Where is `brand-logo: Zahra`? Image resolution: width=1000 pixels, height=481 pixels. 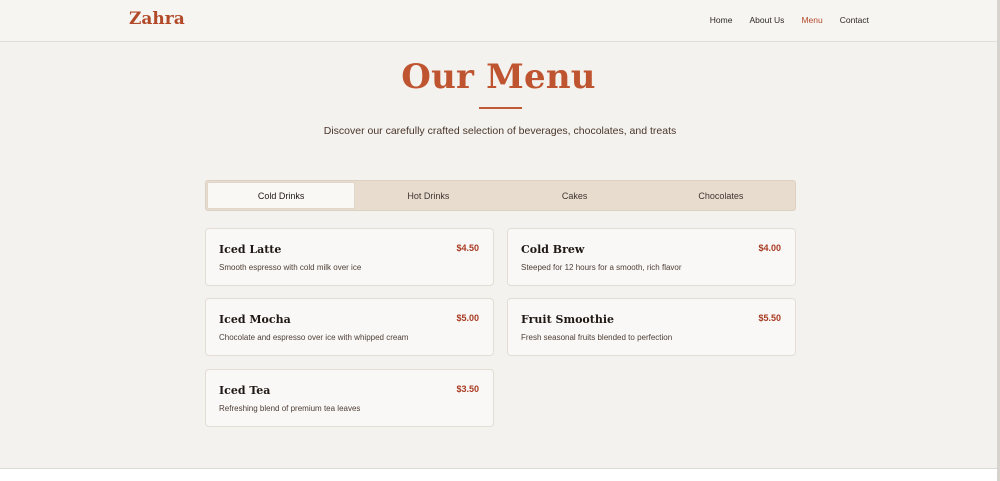
brand-logo: Zahra is located at coordinates (157, 19).